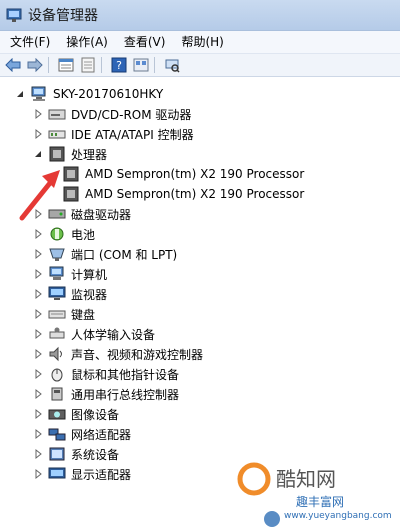 The width and height of the screenshot is (400, 530). I want to click on tree-node-battery: 电池, so click(63, 234).